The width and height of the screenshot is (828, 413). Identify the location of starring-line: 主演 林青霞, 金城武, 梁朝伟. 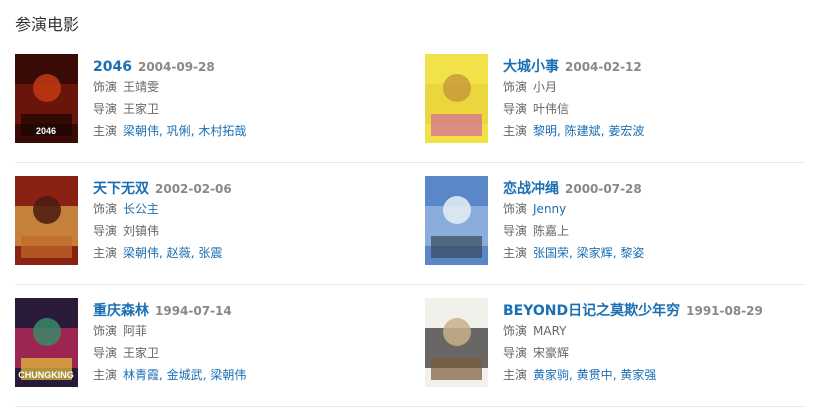
(243, 375).